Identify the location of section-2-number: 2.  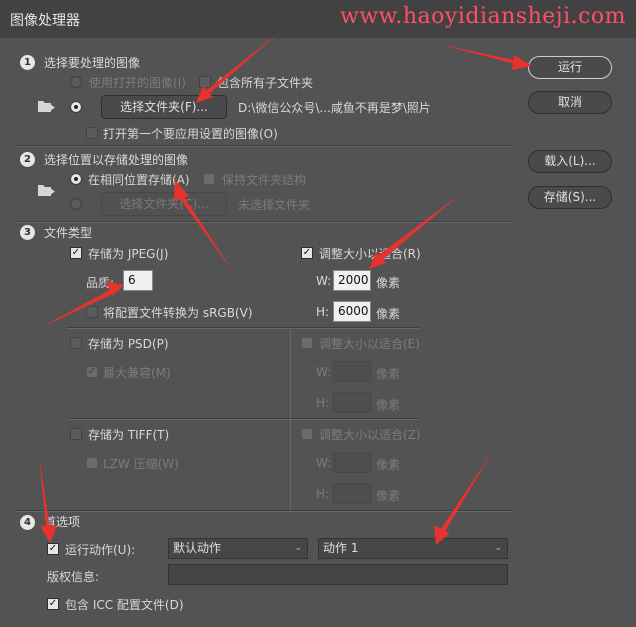
(27, 159).